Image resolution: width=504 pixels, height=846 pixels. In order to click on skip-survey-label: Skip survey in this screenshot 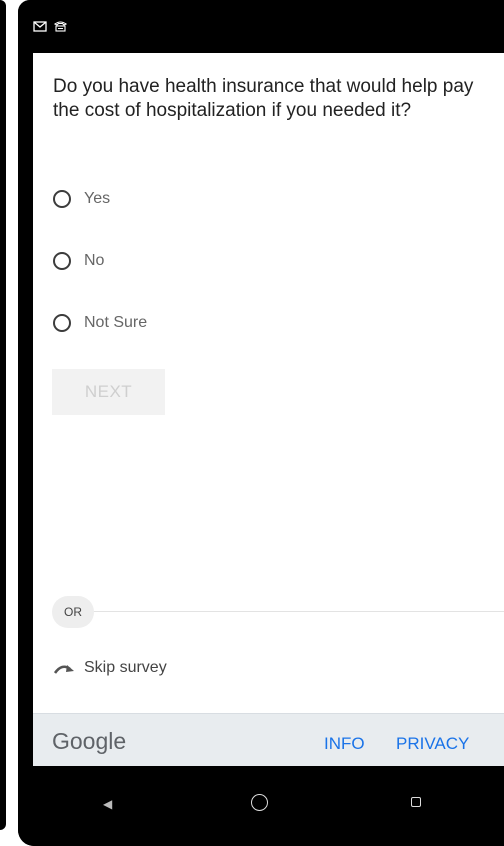, I will do `click(125, 667)`.